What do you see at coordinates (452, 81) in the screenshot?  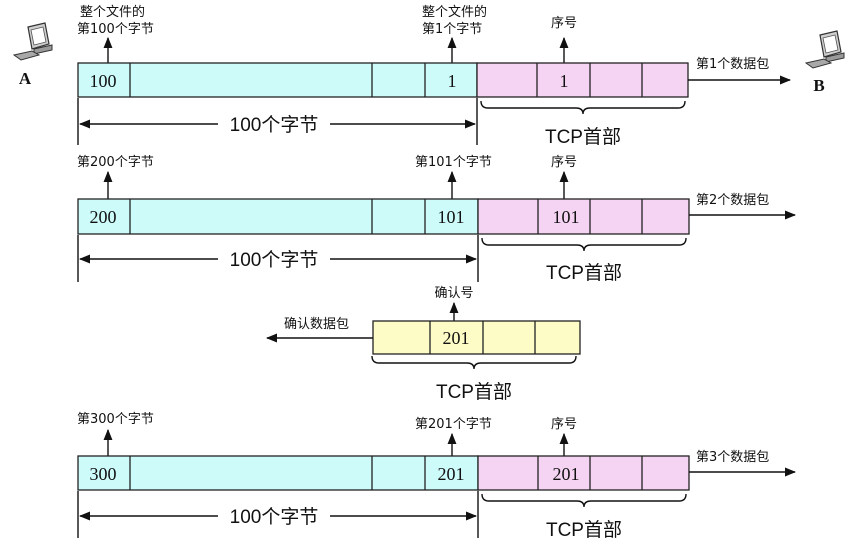 I see `last-byte-value: 1` at bounding box center [452, 81].